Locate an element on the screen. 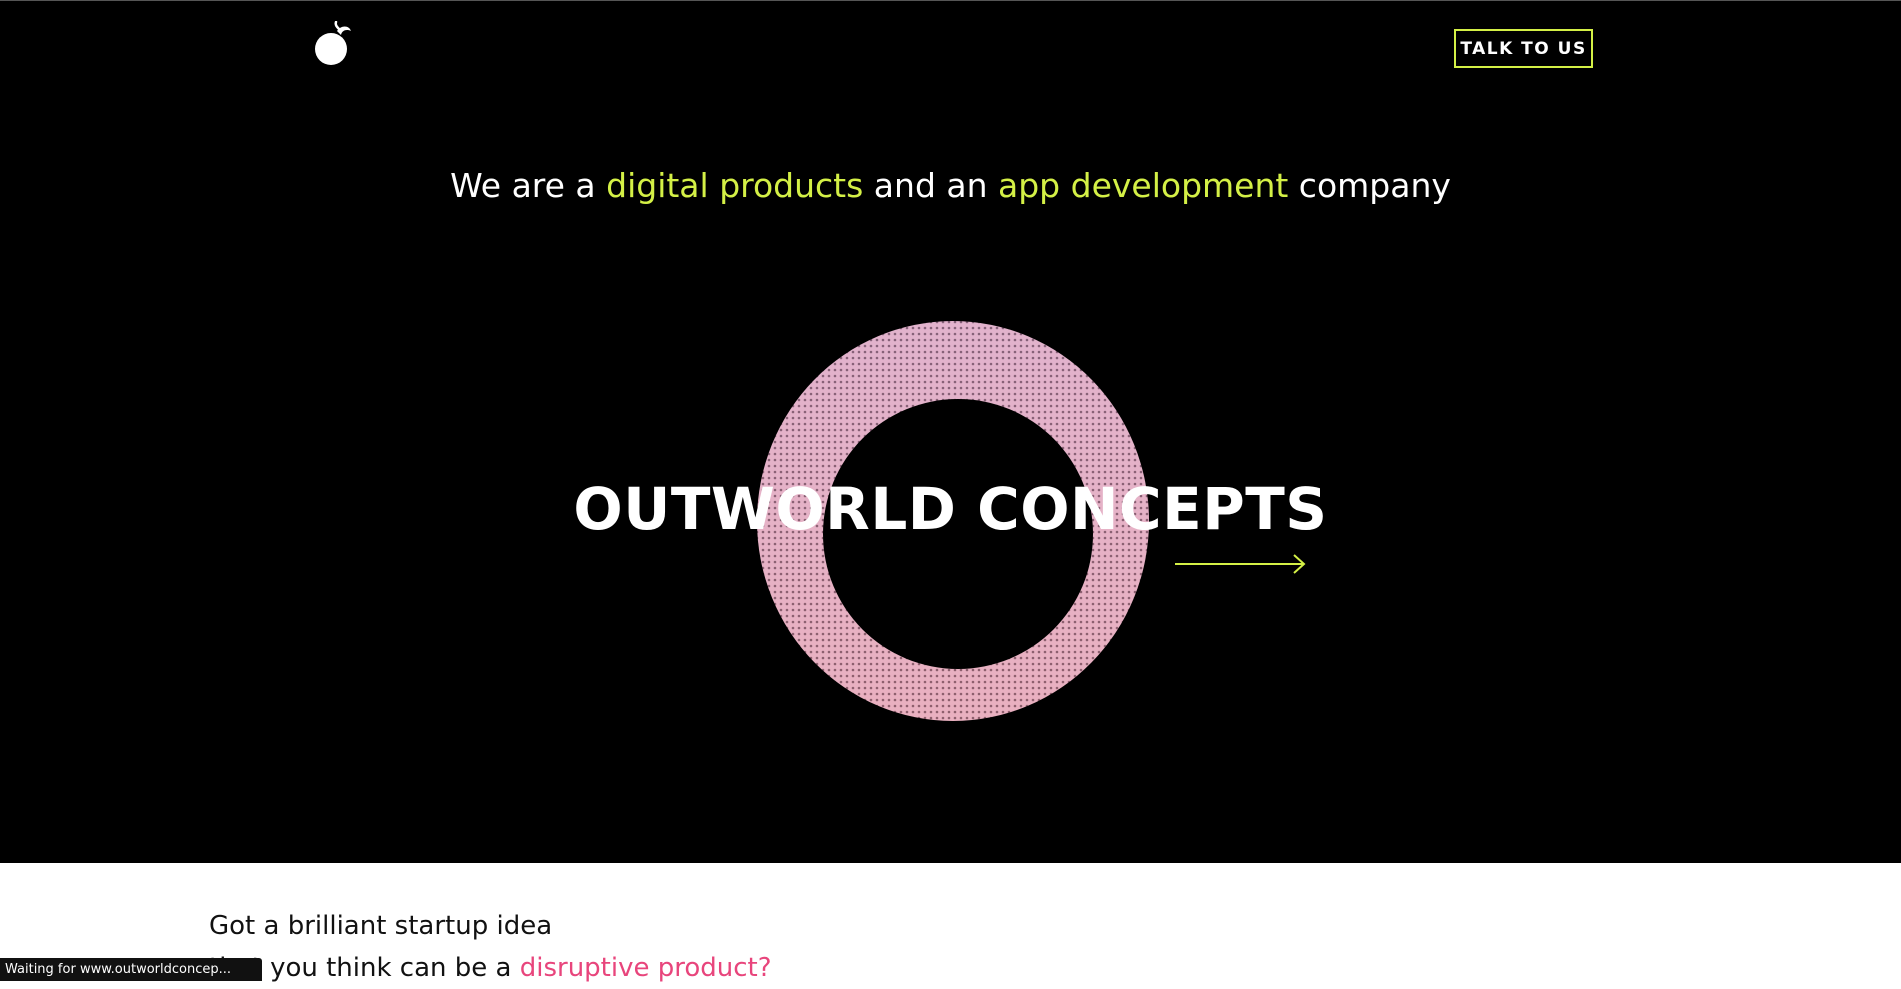  arrow-right-icon is located at coordinates (1240, 564).